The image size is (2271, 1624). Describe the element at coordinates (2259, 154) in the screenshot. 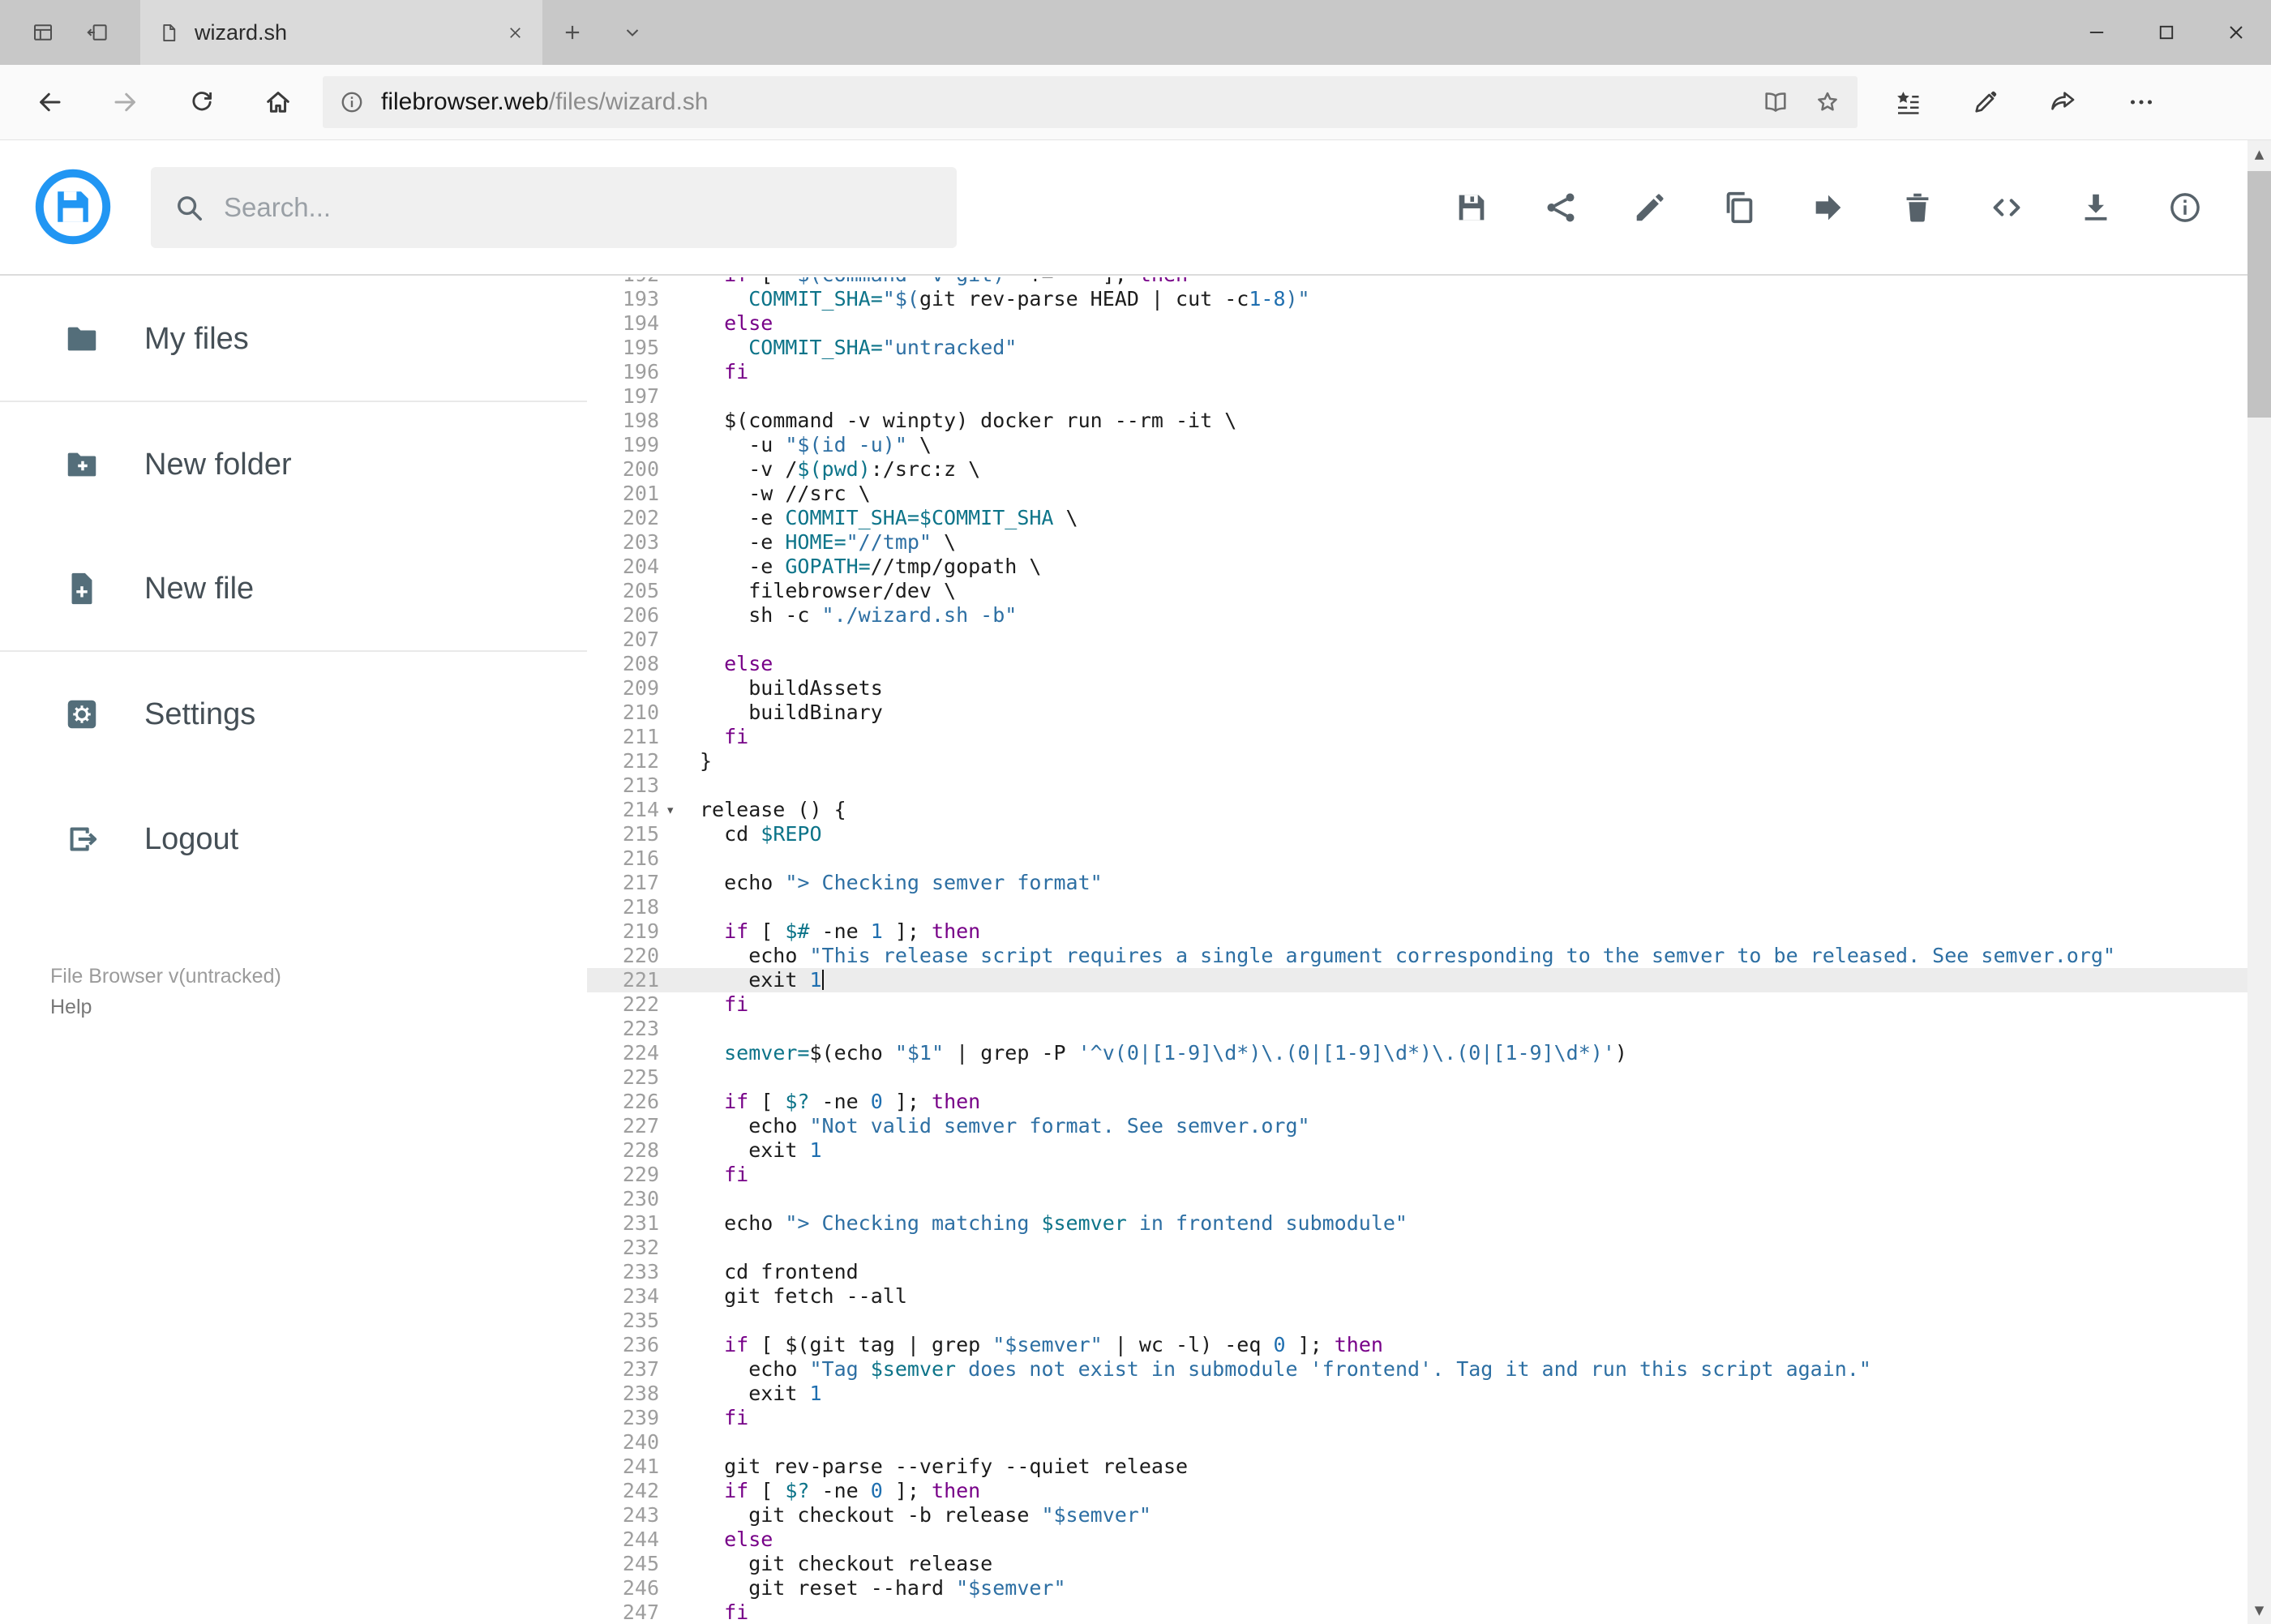

I see `scroll-up-arrow-icon: ▲` at that location.